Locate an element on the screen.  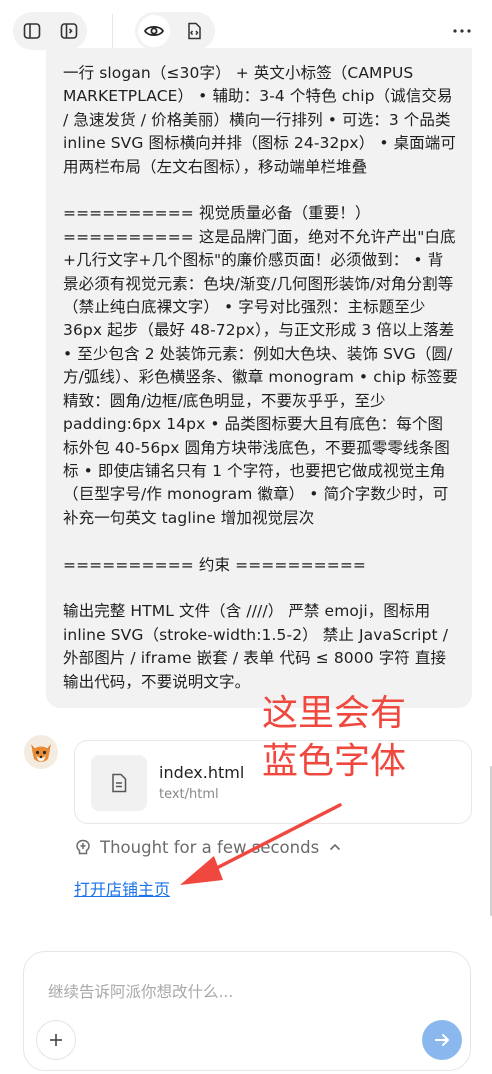
file-name: index.html is located at coordinates (202, 772).